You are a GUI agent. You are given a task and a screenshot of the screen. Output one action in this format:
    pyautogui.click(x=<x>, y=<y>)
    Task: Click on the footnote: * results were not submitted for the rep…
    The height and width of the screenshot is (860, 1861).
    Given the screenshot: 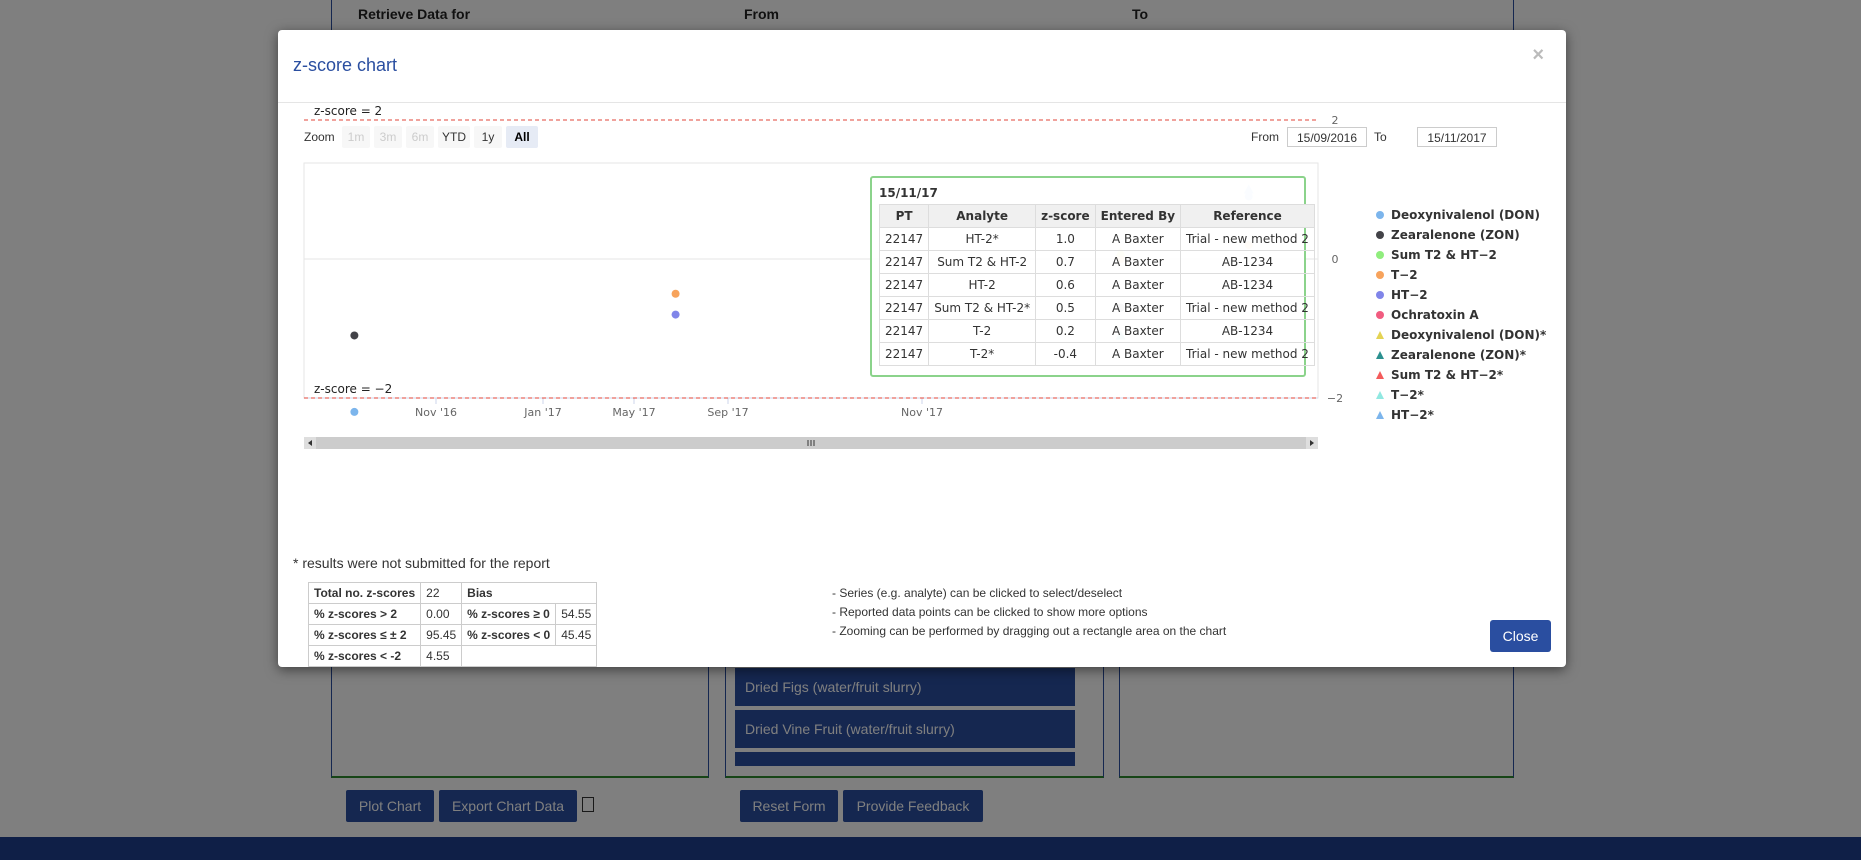 What is the action you would take?
    pyautogui.click(x=421, y=563)
    